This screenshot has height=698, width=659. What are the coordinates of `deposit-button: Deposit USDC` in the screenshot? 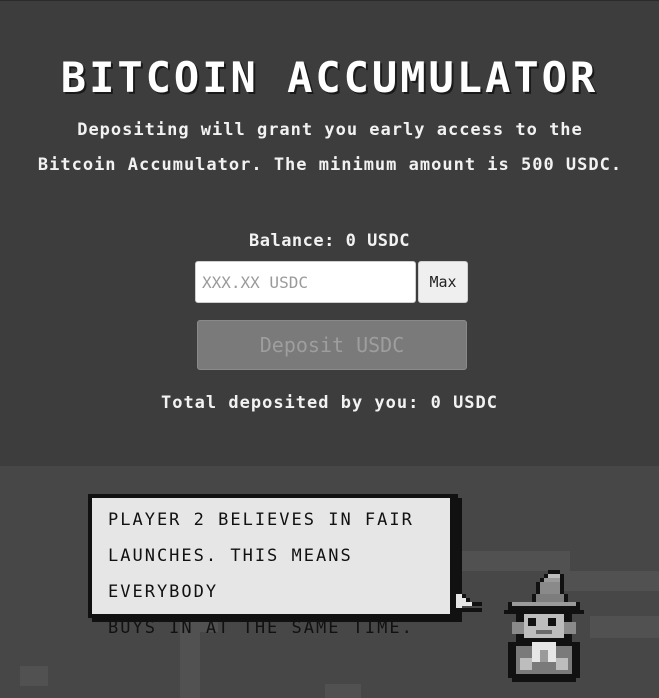 It's located at (332, 345).